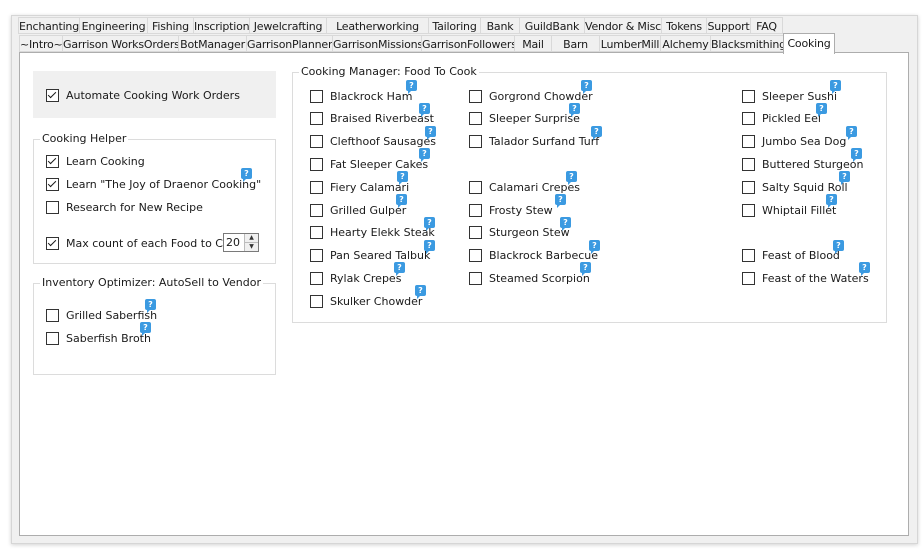 This screenshot has width=924, height=552. Describe the element at coordinates (355, 278) in the screenshot. I see `rylak-crepes-checkbox: Rylak Crepes` at that location.